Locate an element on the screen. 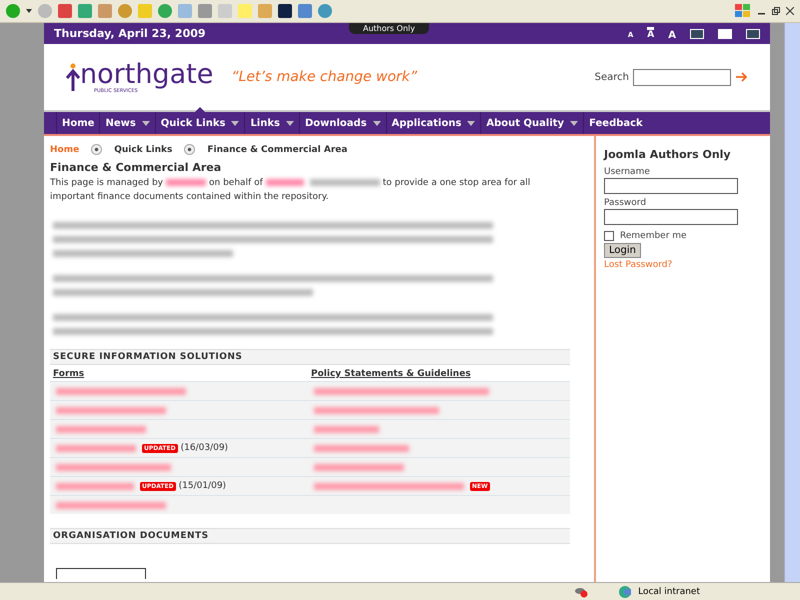  caret-icon is located at coordinates (29, 11).